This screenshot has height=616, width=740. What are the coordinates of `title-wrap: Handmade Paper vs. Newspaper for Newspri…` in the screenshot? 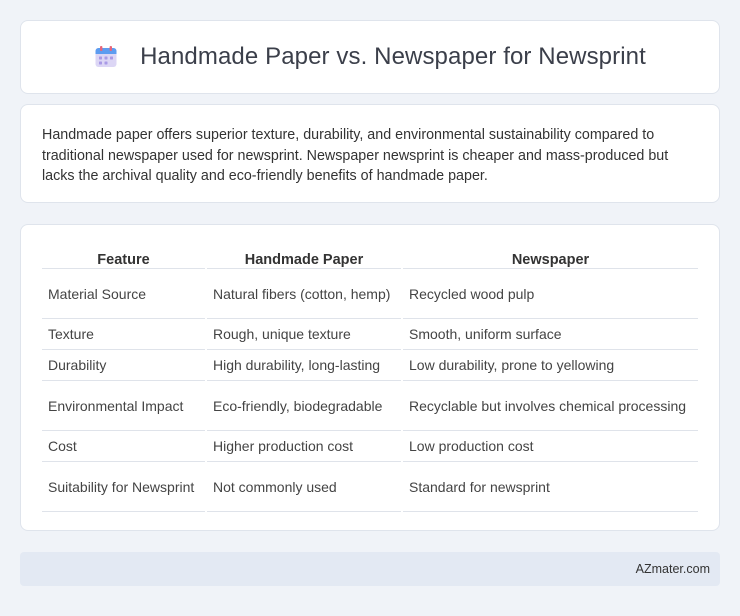 It's located at (370, 57).